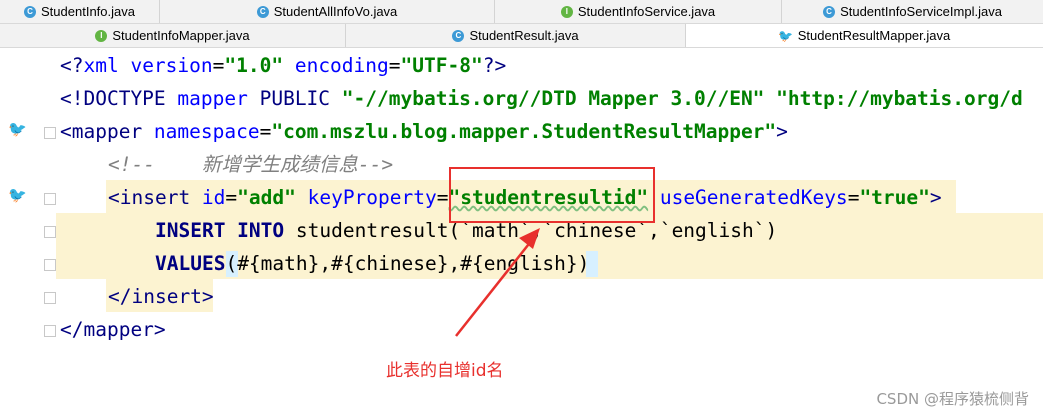  What do you see at coordinates (445, 371) in the screenshot?
I see `annotation-label: 此表的自增id名` at bounding box center [445, 371].